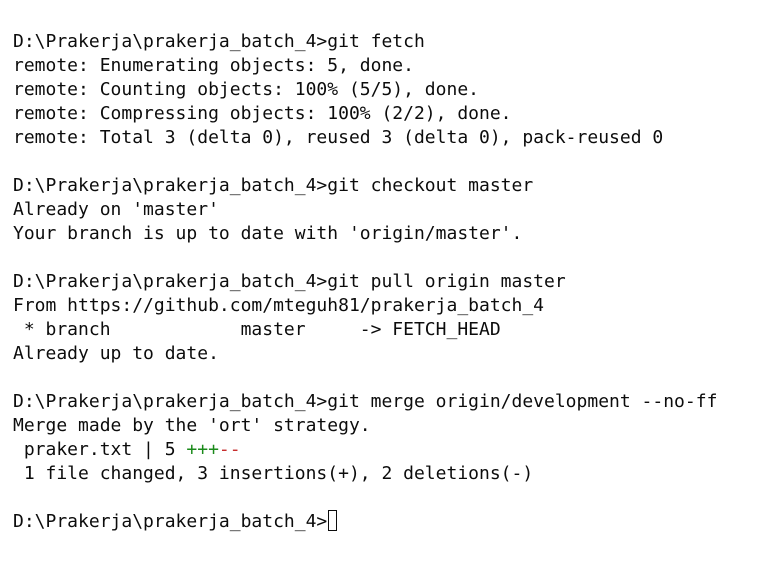 This screenshot has width=762, height=565. Describe the element at coordinates (219, 41) in the screenshot. I see `command-line: D:\Prakerja\prakerja_batch_4>git fetch` at that location.